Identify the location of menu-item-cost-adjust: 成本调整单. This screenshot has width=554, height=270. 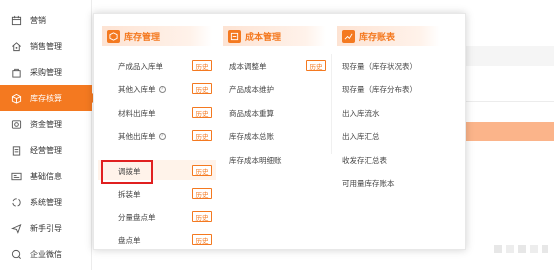
(248, 66).